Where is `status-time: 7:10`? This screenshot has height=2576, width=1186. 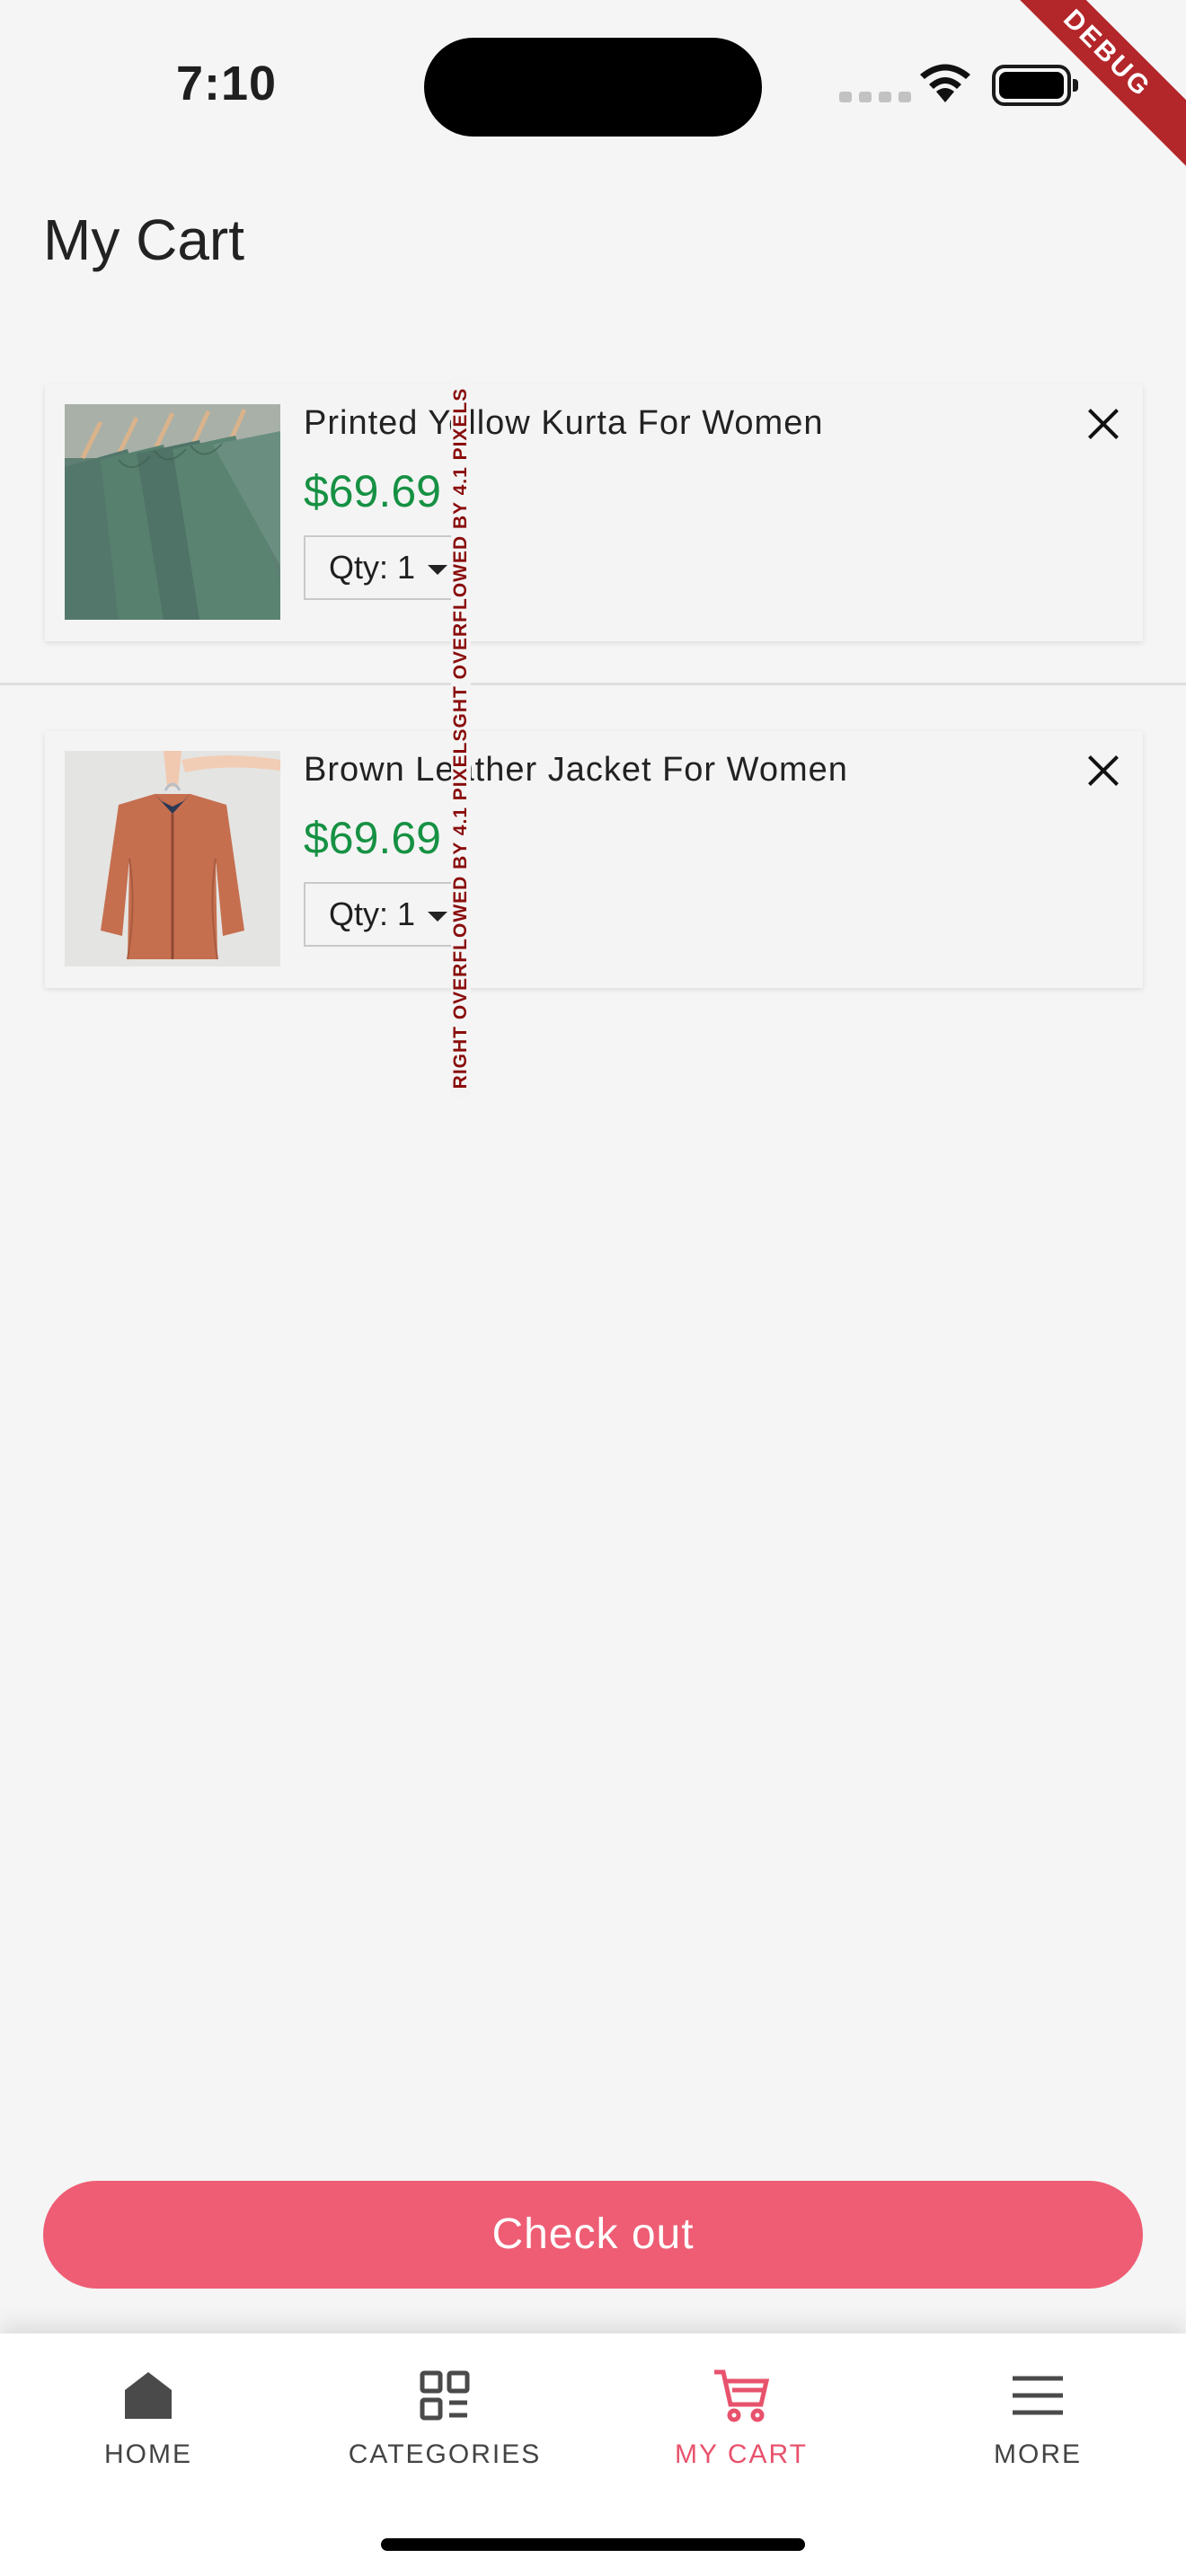 status-time: 7:10 is located at coordinates (227, 83).